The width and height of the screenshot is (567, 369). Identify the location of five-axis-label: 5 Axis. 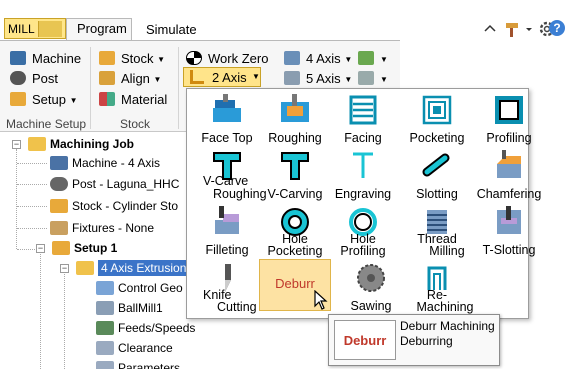
(323, 78).